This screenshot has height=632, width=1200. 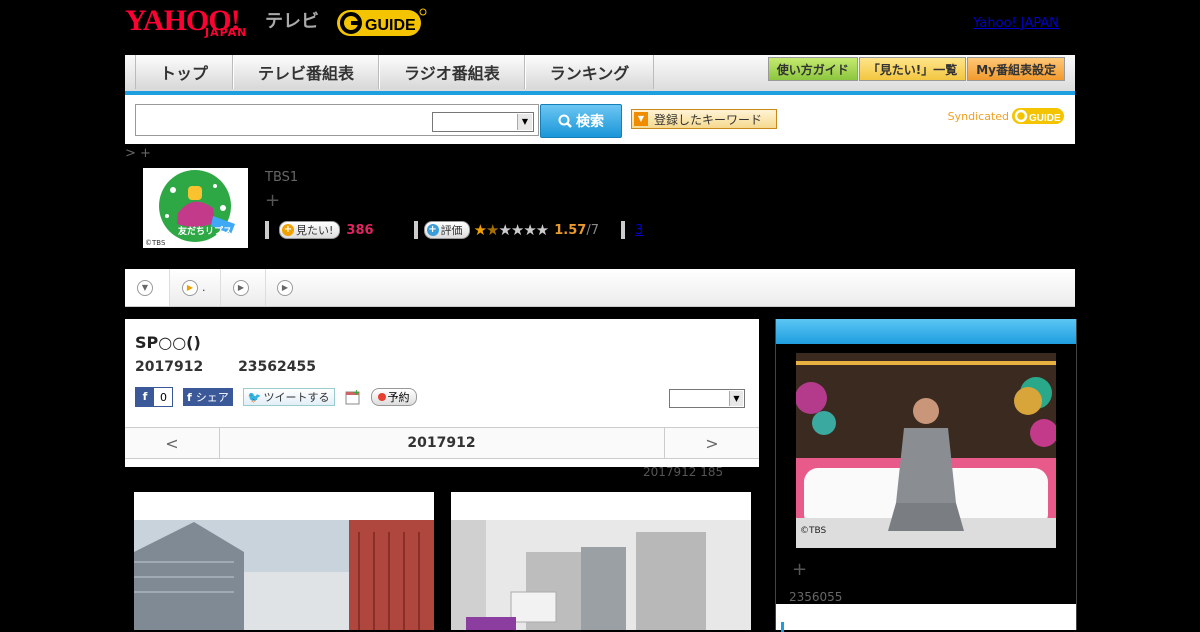 I want to click on nav-tab-ranking: ランキング, so click(x=589, y=72).